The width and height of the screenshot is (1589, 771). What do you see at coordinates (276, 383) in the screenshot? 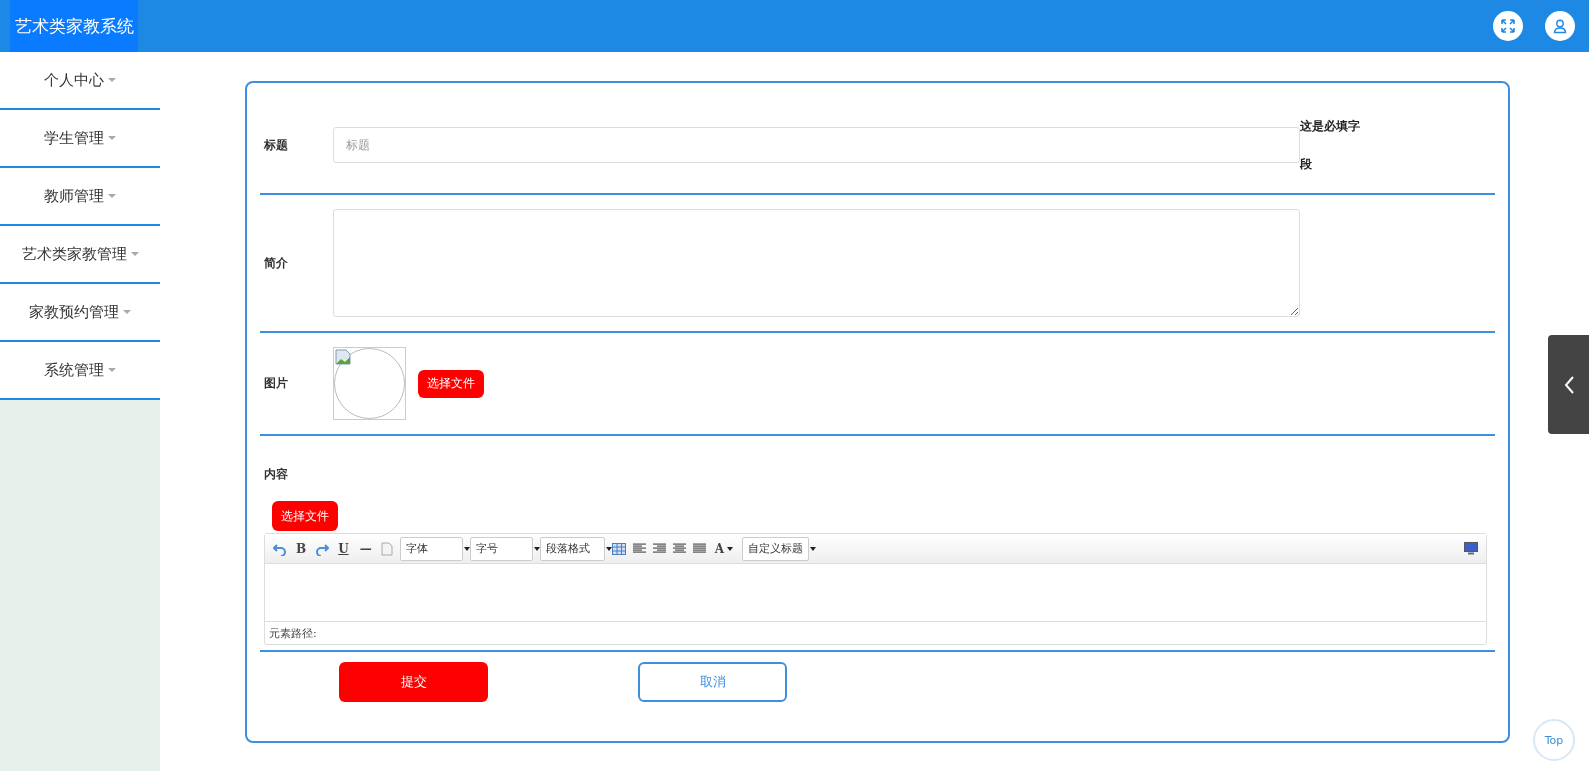
I see `field-label: 图片` at bounding box center [276, 383].